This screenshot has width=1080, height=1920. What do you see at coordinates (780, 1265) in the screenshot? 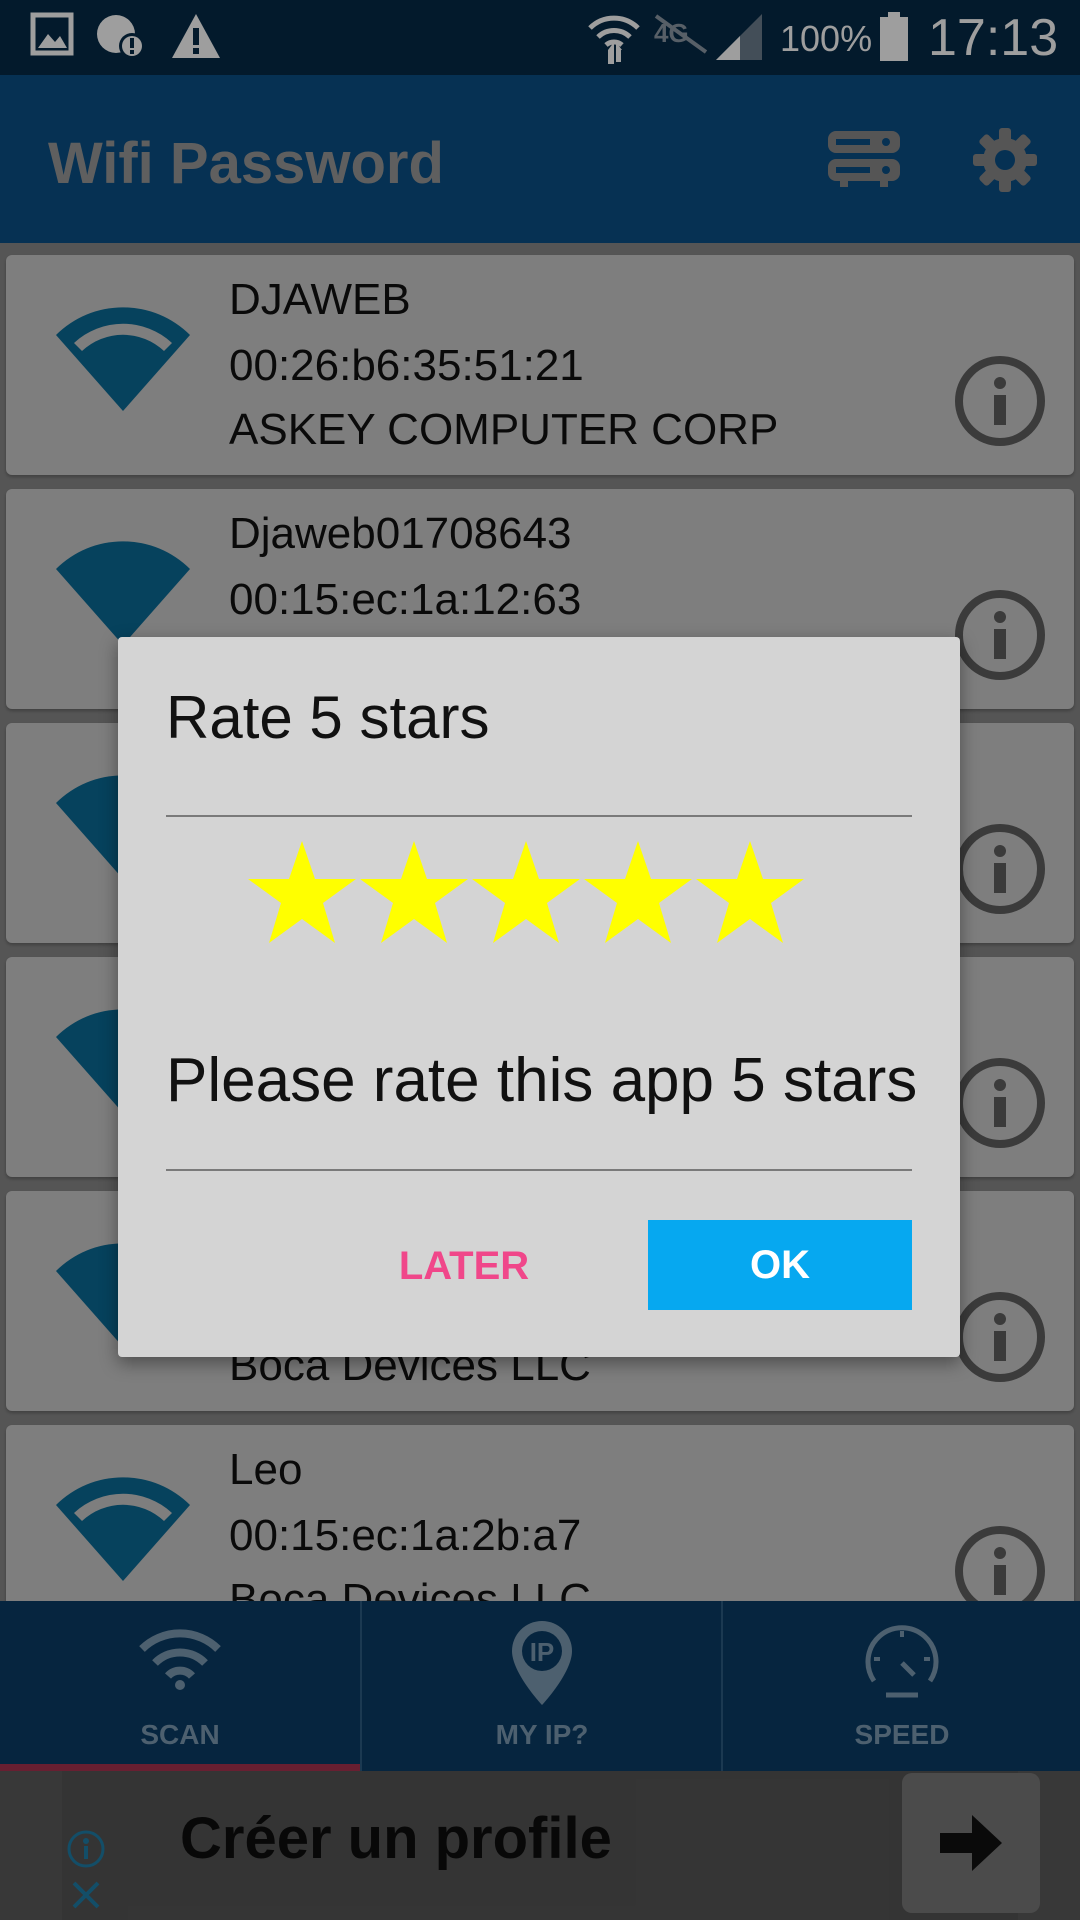
I see `ok-button: OK` at bounding box center [780, 1265].